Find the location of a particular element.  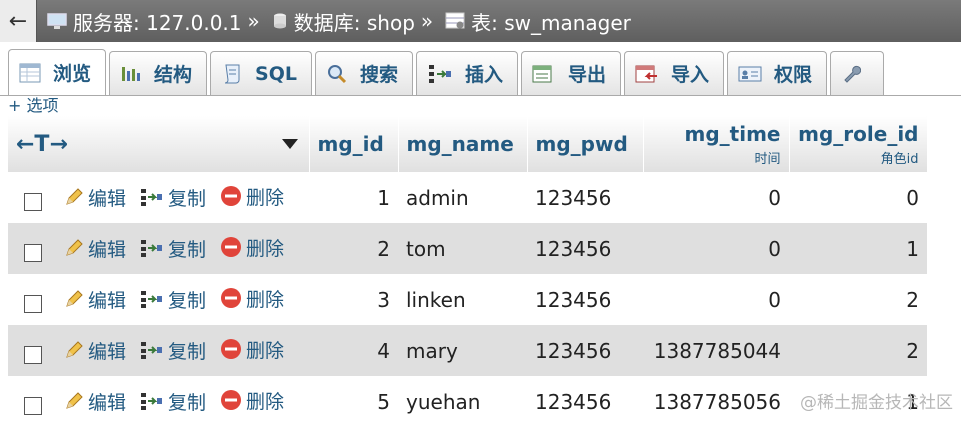

tab-label: 插入 is located at coordinates (484, 75).